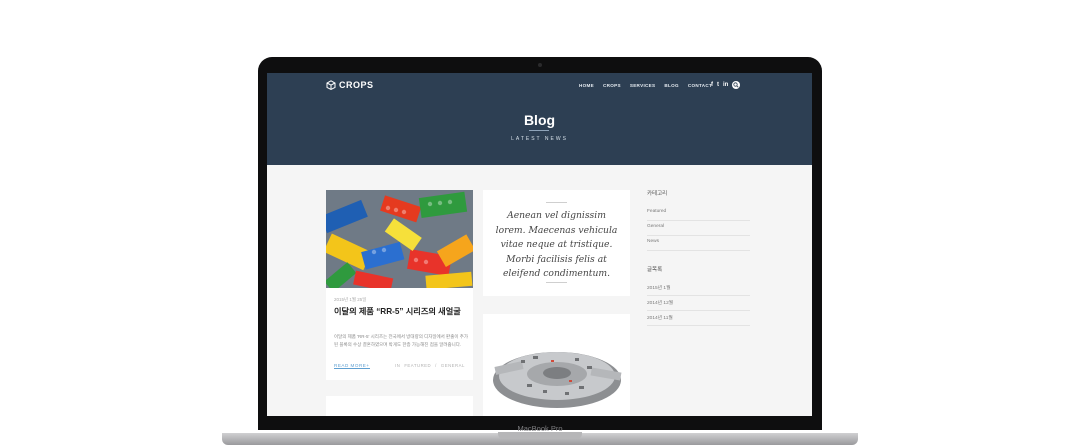 This screenshot has height=445, width=1080. Describe the element at coordinates (539, 130) in the screenshot. I see `title-divider` at that location.